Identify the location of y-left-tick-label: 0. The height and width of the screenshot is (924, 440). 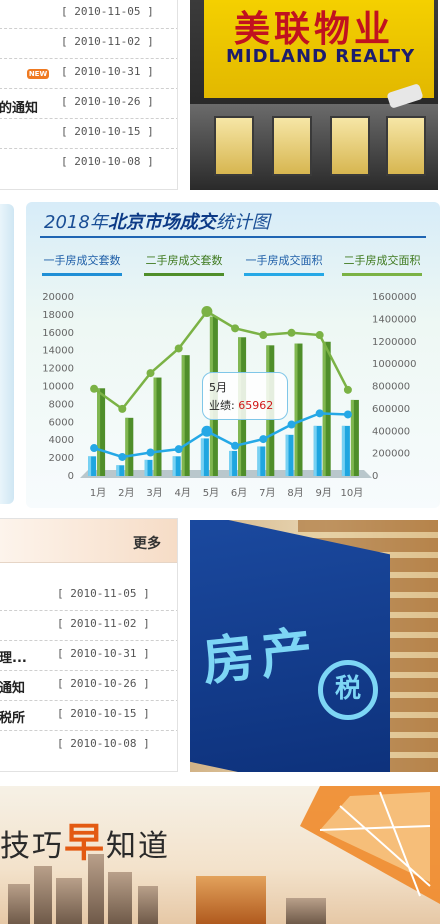
(71, 476).